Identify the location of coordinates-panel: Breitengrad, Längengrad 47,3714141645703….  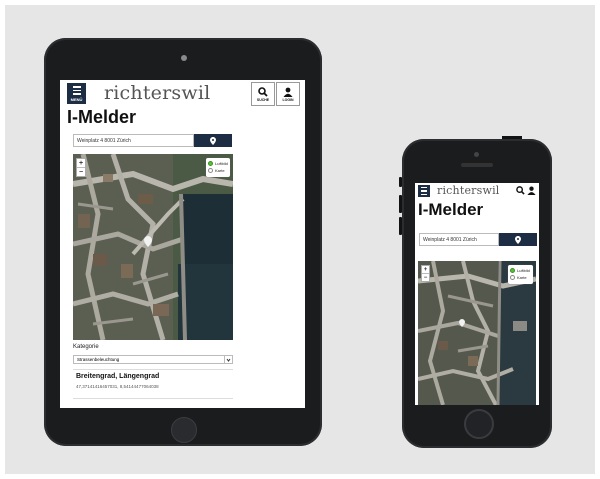
(153, 384).